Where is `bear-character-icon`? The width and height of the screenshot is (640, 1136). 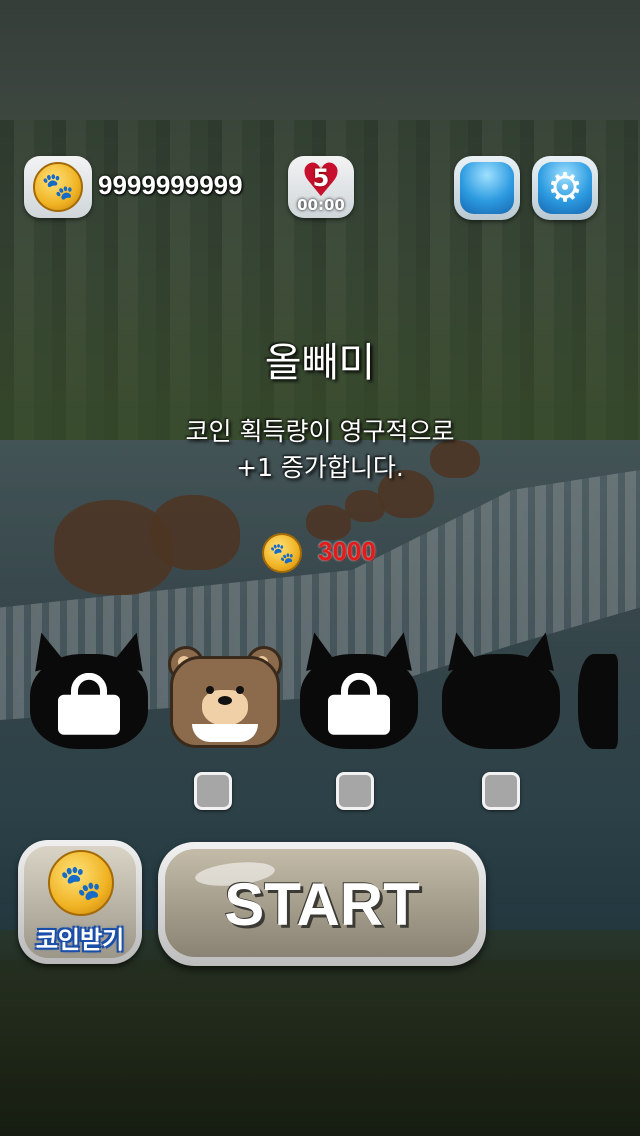
bear-character-icon is located at coordinates (225, 697).